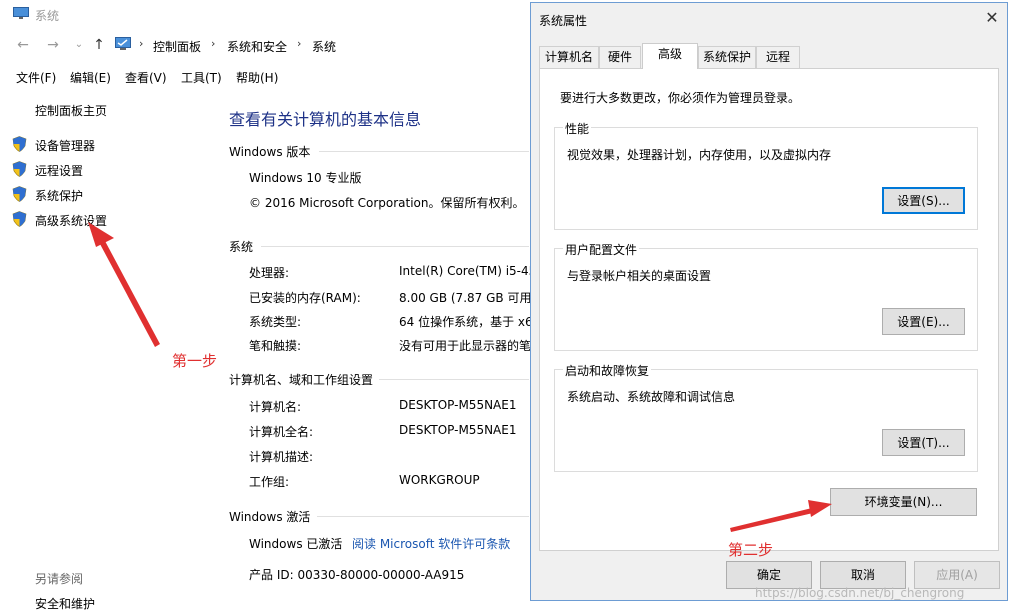 This screenshot has width=1010, height=612. What do you see at coordinates (305, 298) in the screenshot?
I see `memory-label: 已安装的内存(RAM):` at bounding box center [305, 298].